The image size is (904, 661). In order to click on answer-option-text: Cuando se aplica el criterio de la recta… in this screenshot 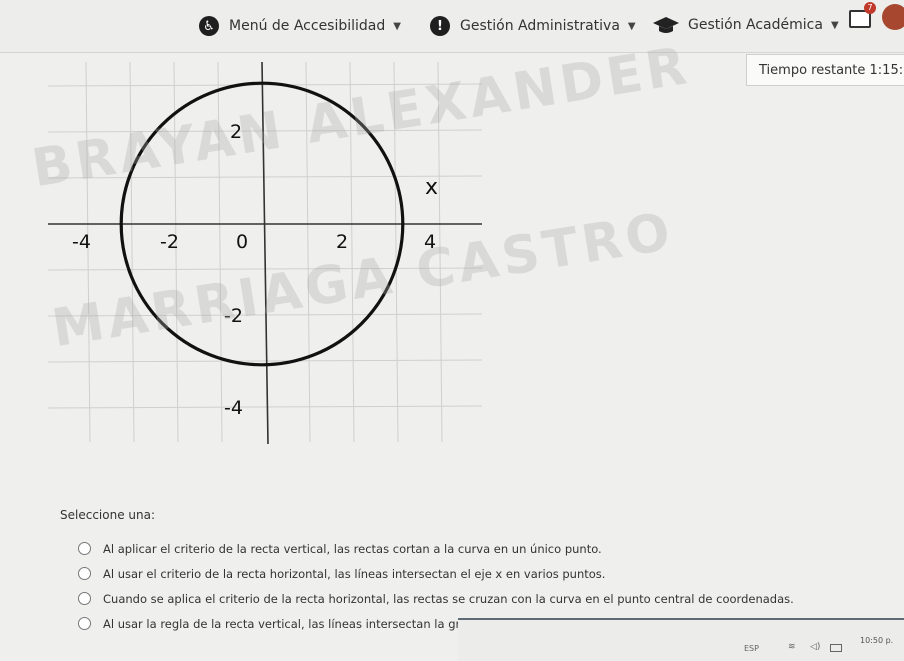, I will do `click(448, 598)`.